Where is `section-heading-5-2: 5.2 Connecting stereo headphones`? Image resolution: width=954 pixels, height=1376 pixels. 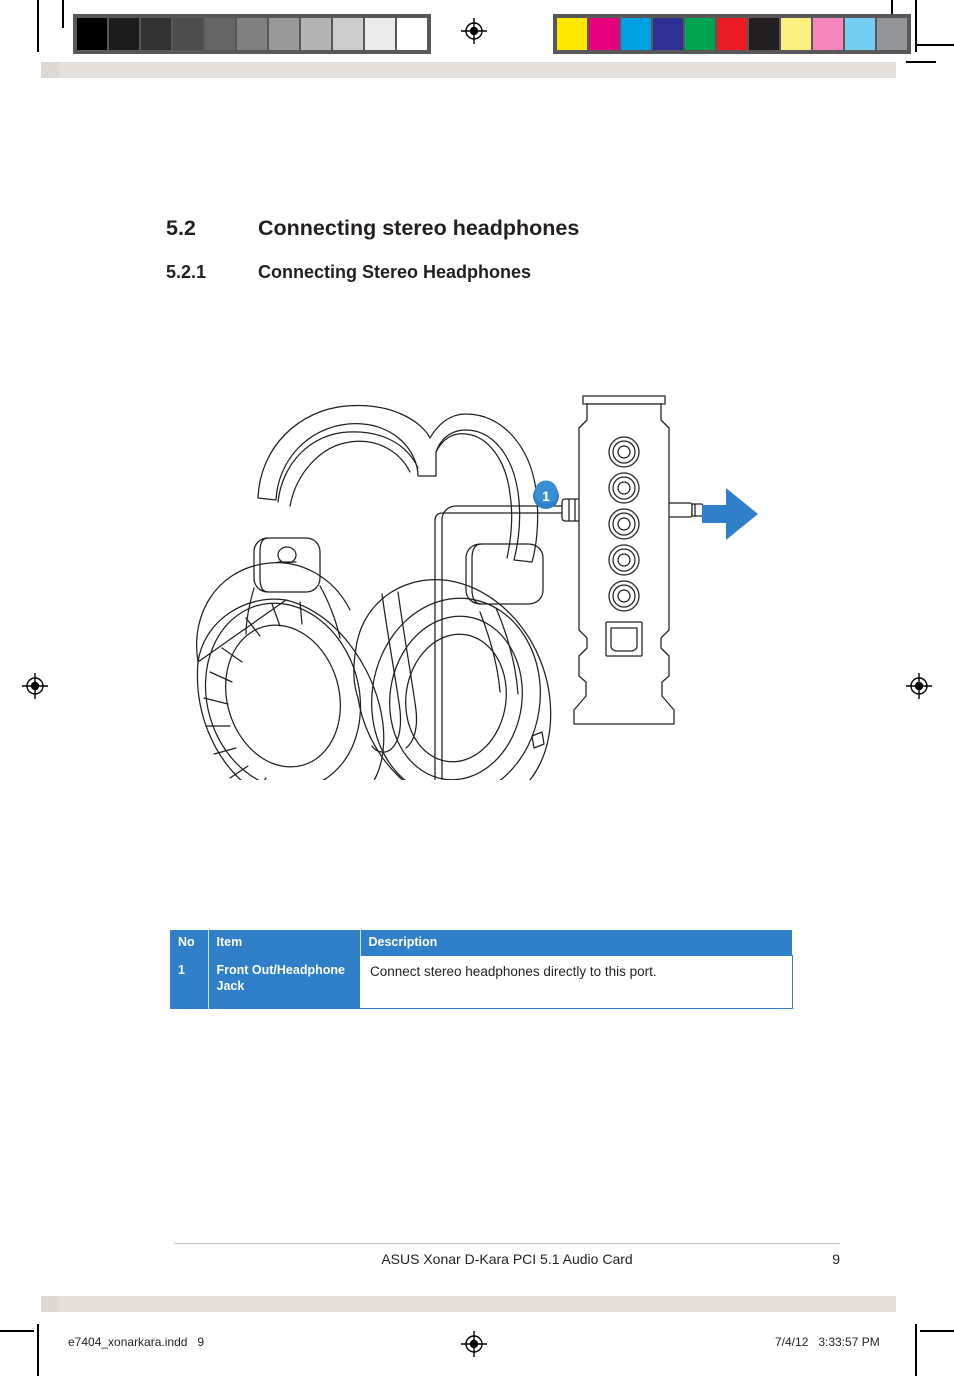
section-heading-5-2: 5.2 Connecting stereo headphones is located at coordinates (372, 228).